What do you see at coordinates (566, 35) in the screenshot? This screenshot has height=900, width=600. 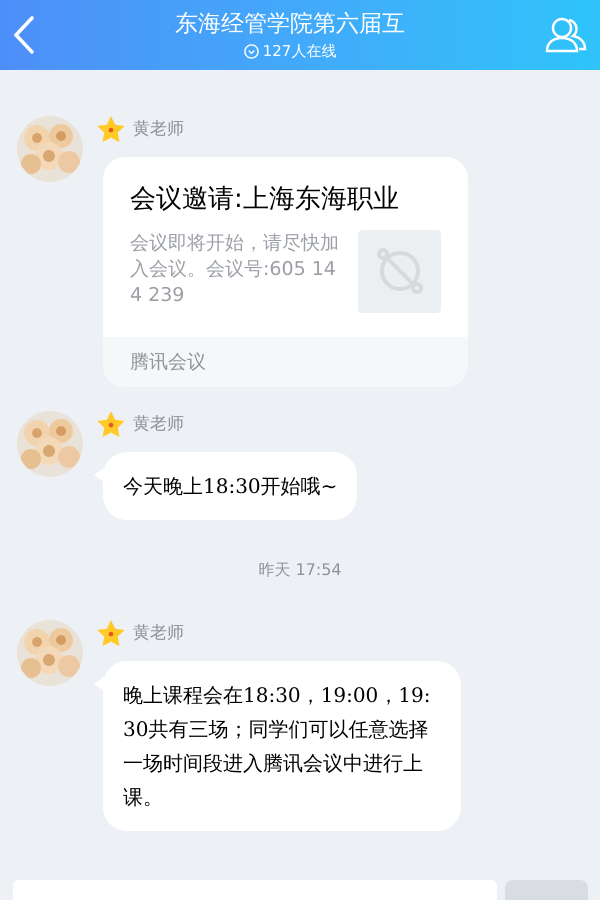 I see `group-members-icon` at bounding box center [566, 35].